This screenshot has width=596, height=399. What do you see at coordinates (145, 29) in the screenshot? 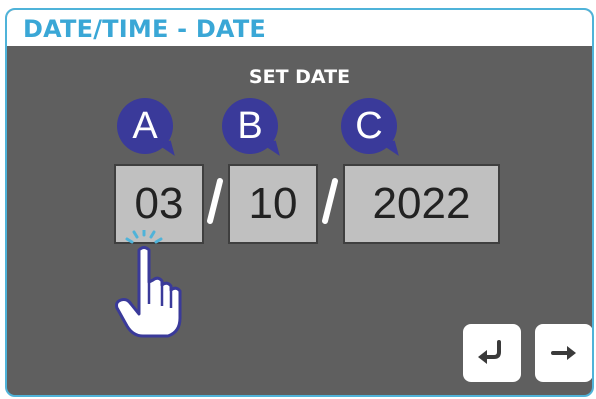
I see `window-title: DATE/TIME - DATE` at bounding box center [145, 29].